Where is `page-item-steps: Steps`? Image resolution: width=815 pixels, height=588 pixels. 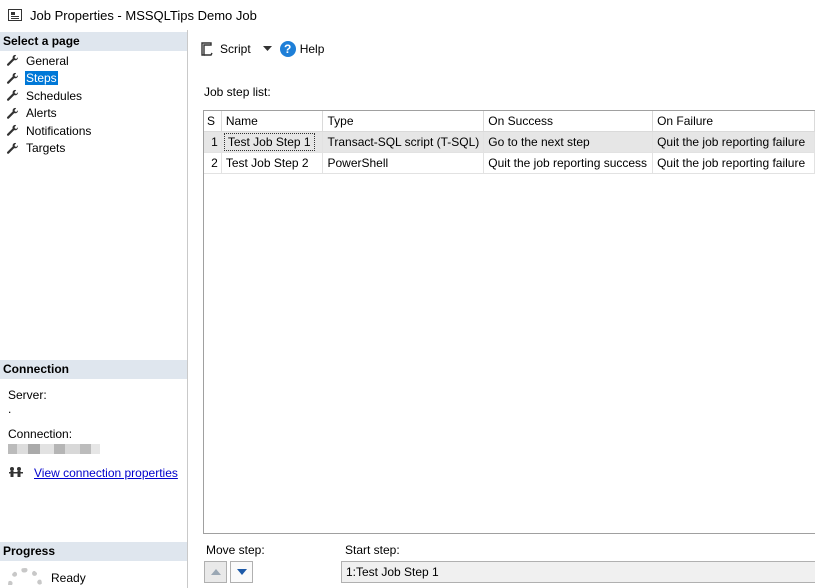 page-item-steps: Steps is located at coordinates (49, 79).